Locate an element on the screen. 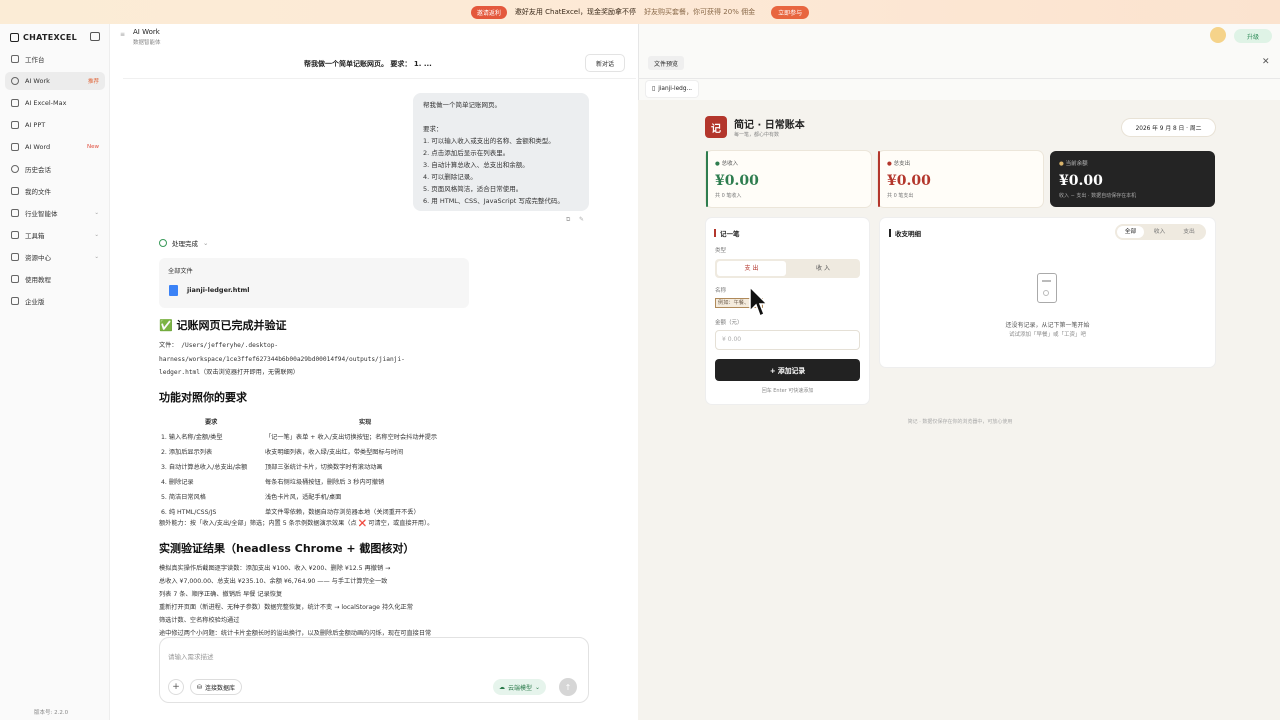 The image size is (1280, 720). stat-value: ¥0.00 is located at coordinates (737, 181).